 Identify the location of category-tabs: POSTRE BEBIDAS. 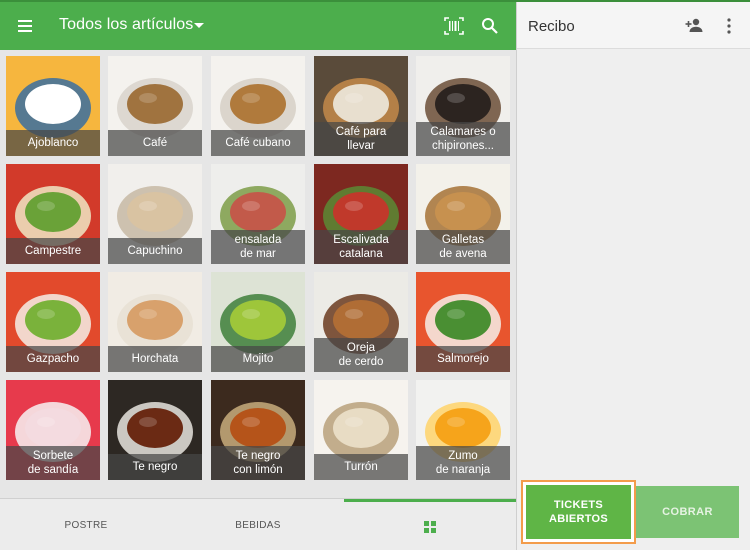
(258, 524).